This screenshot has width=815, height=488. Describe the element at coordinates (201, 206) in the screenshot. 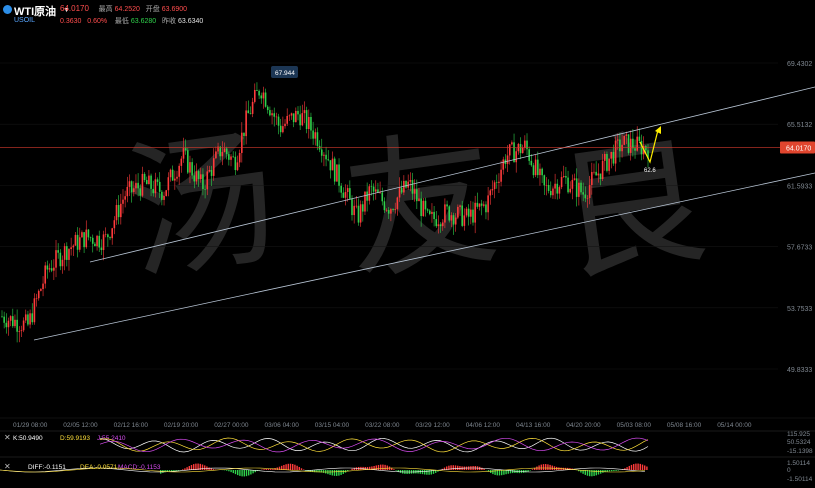

I see `watermark-char: 汤` at that location.